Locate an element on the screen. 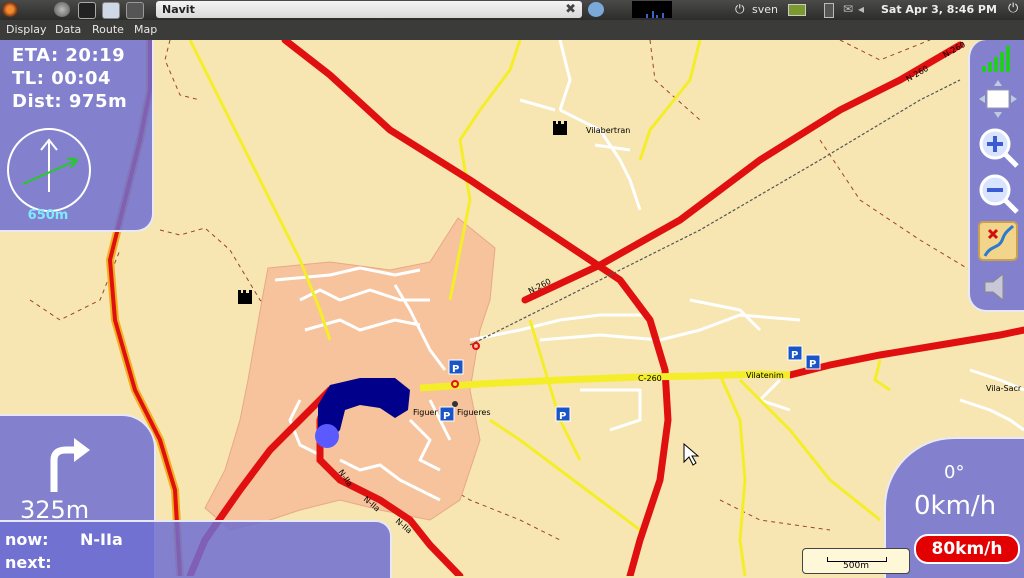 Image resolution: width=1024 pixels, height=578 pixels. place-label-vila-sacra: Vila-Sacr is located at coordinates (1004, 388).